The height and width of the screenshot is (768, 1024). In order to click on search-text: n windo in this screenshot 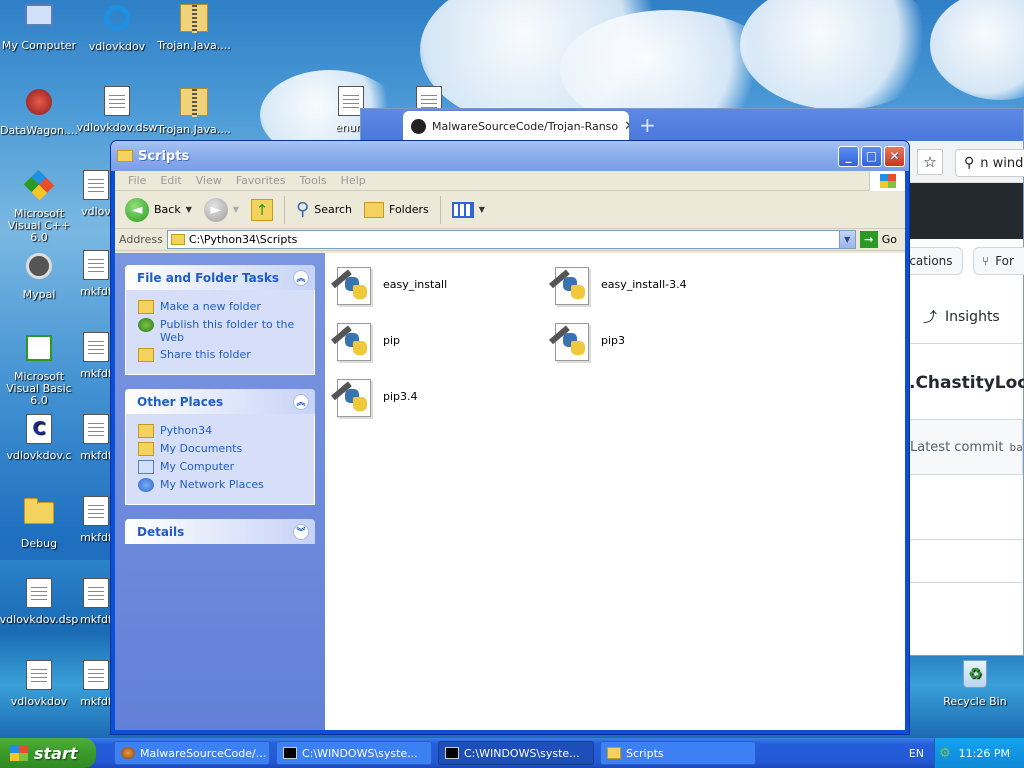, I will do `click(1002, 163)`.